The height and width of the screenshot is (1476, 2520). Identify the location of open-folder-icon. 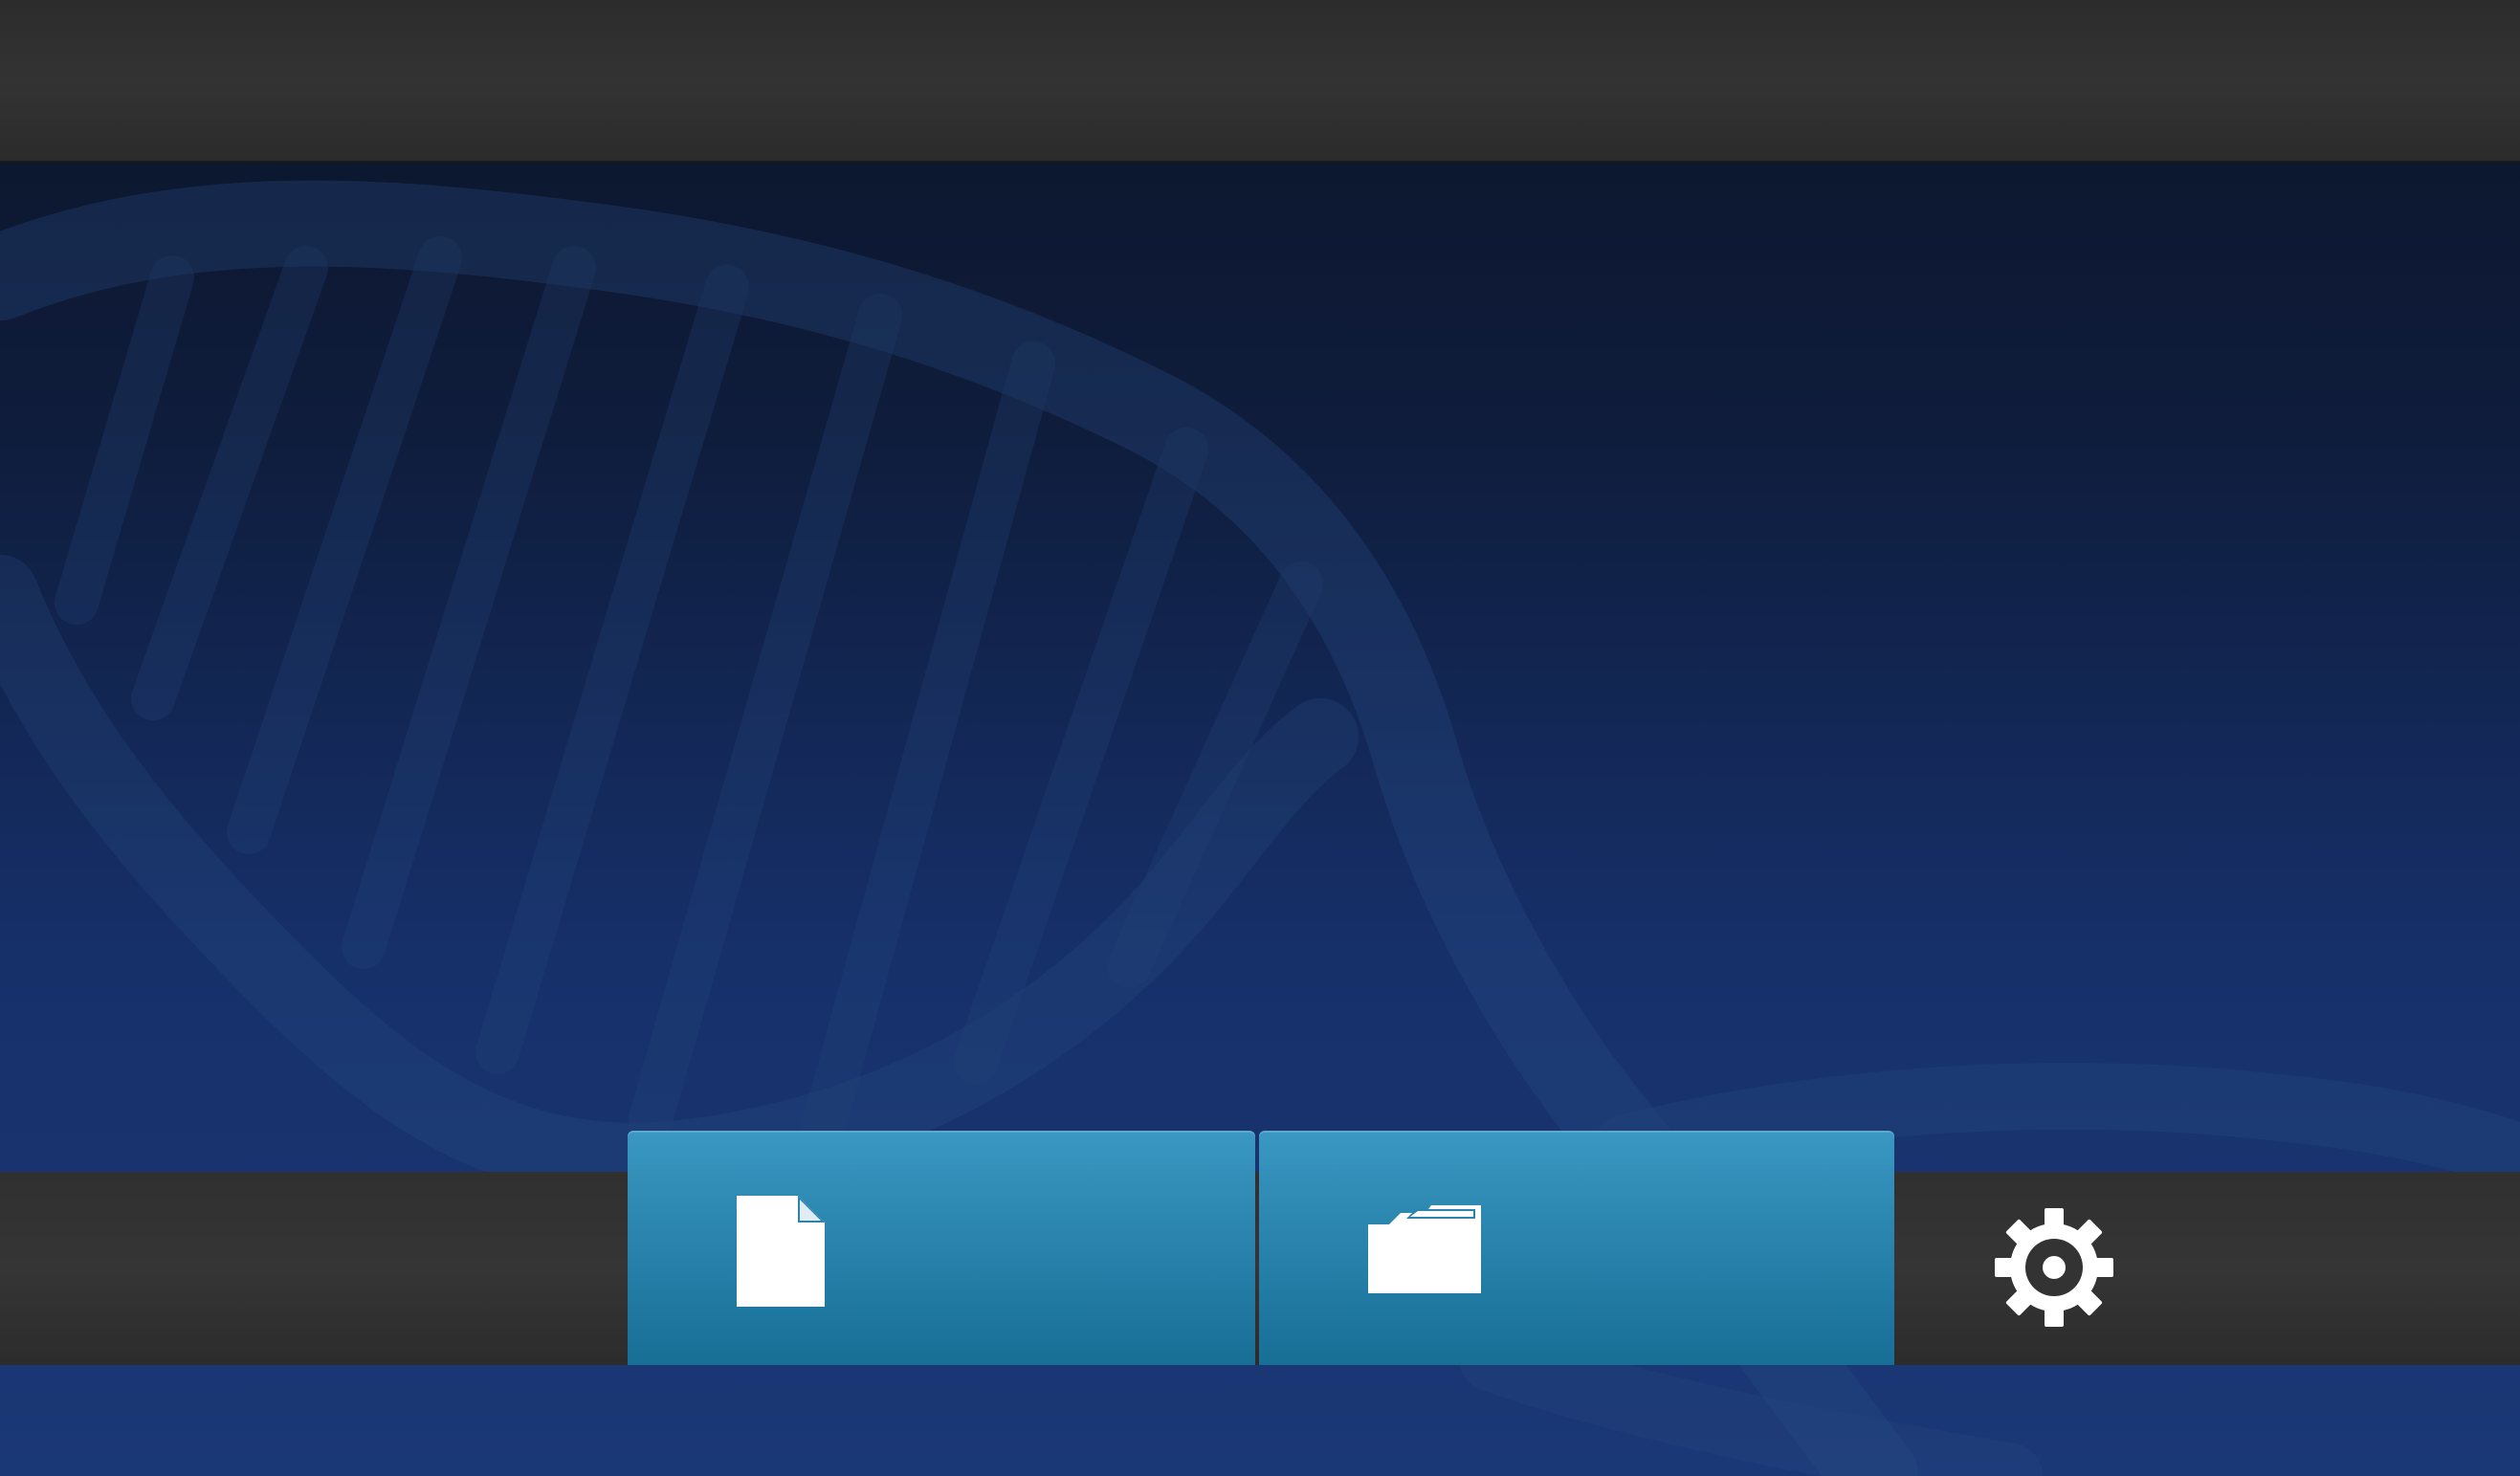
(1425, 1249).